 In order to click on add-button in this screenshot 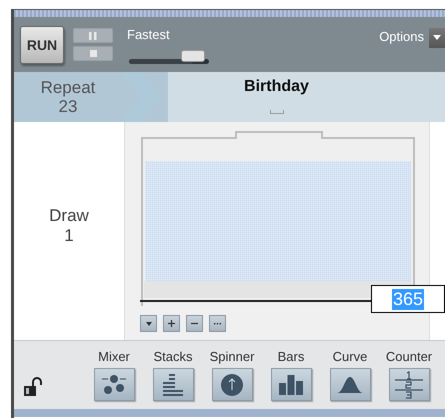, I will do `click(171, 323)`.